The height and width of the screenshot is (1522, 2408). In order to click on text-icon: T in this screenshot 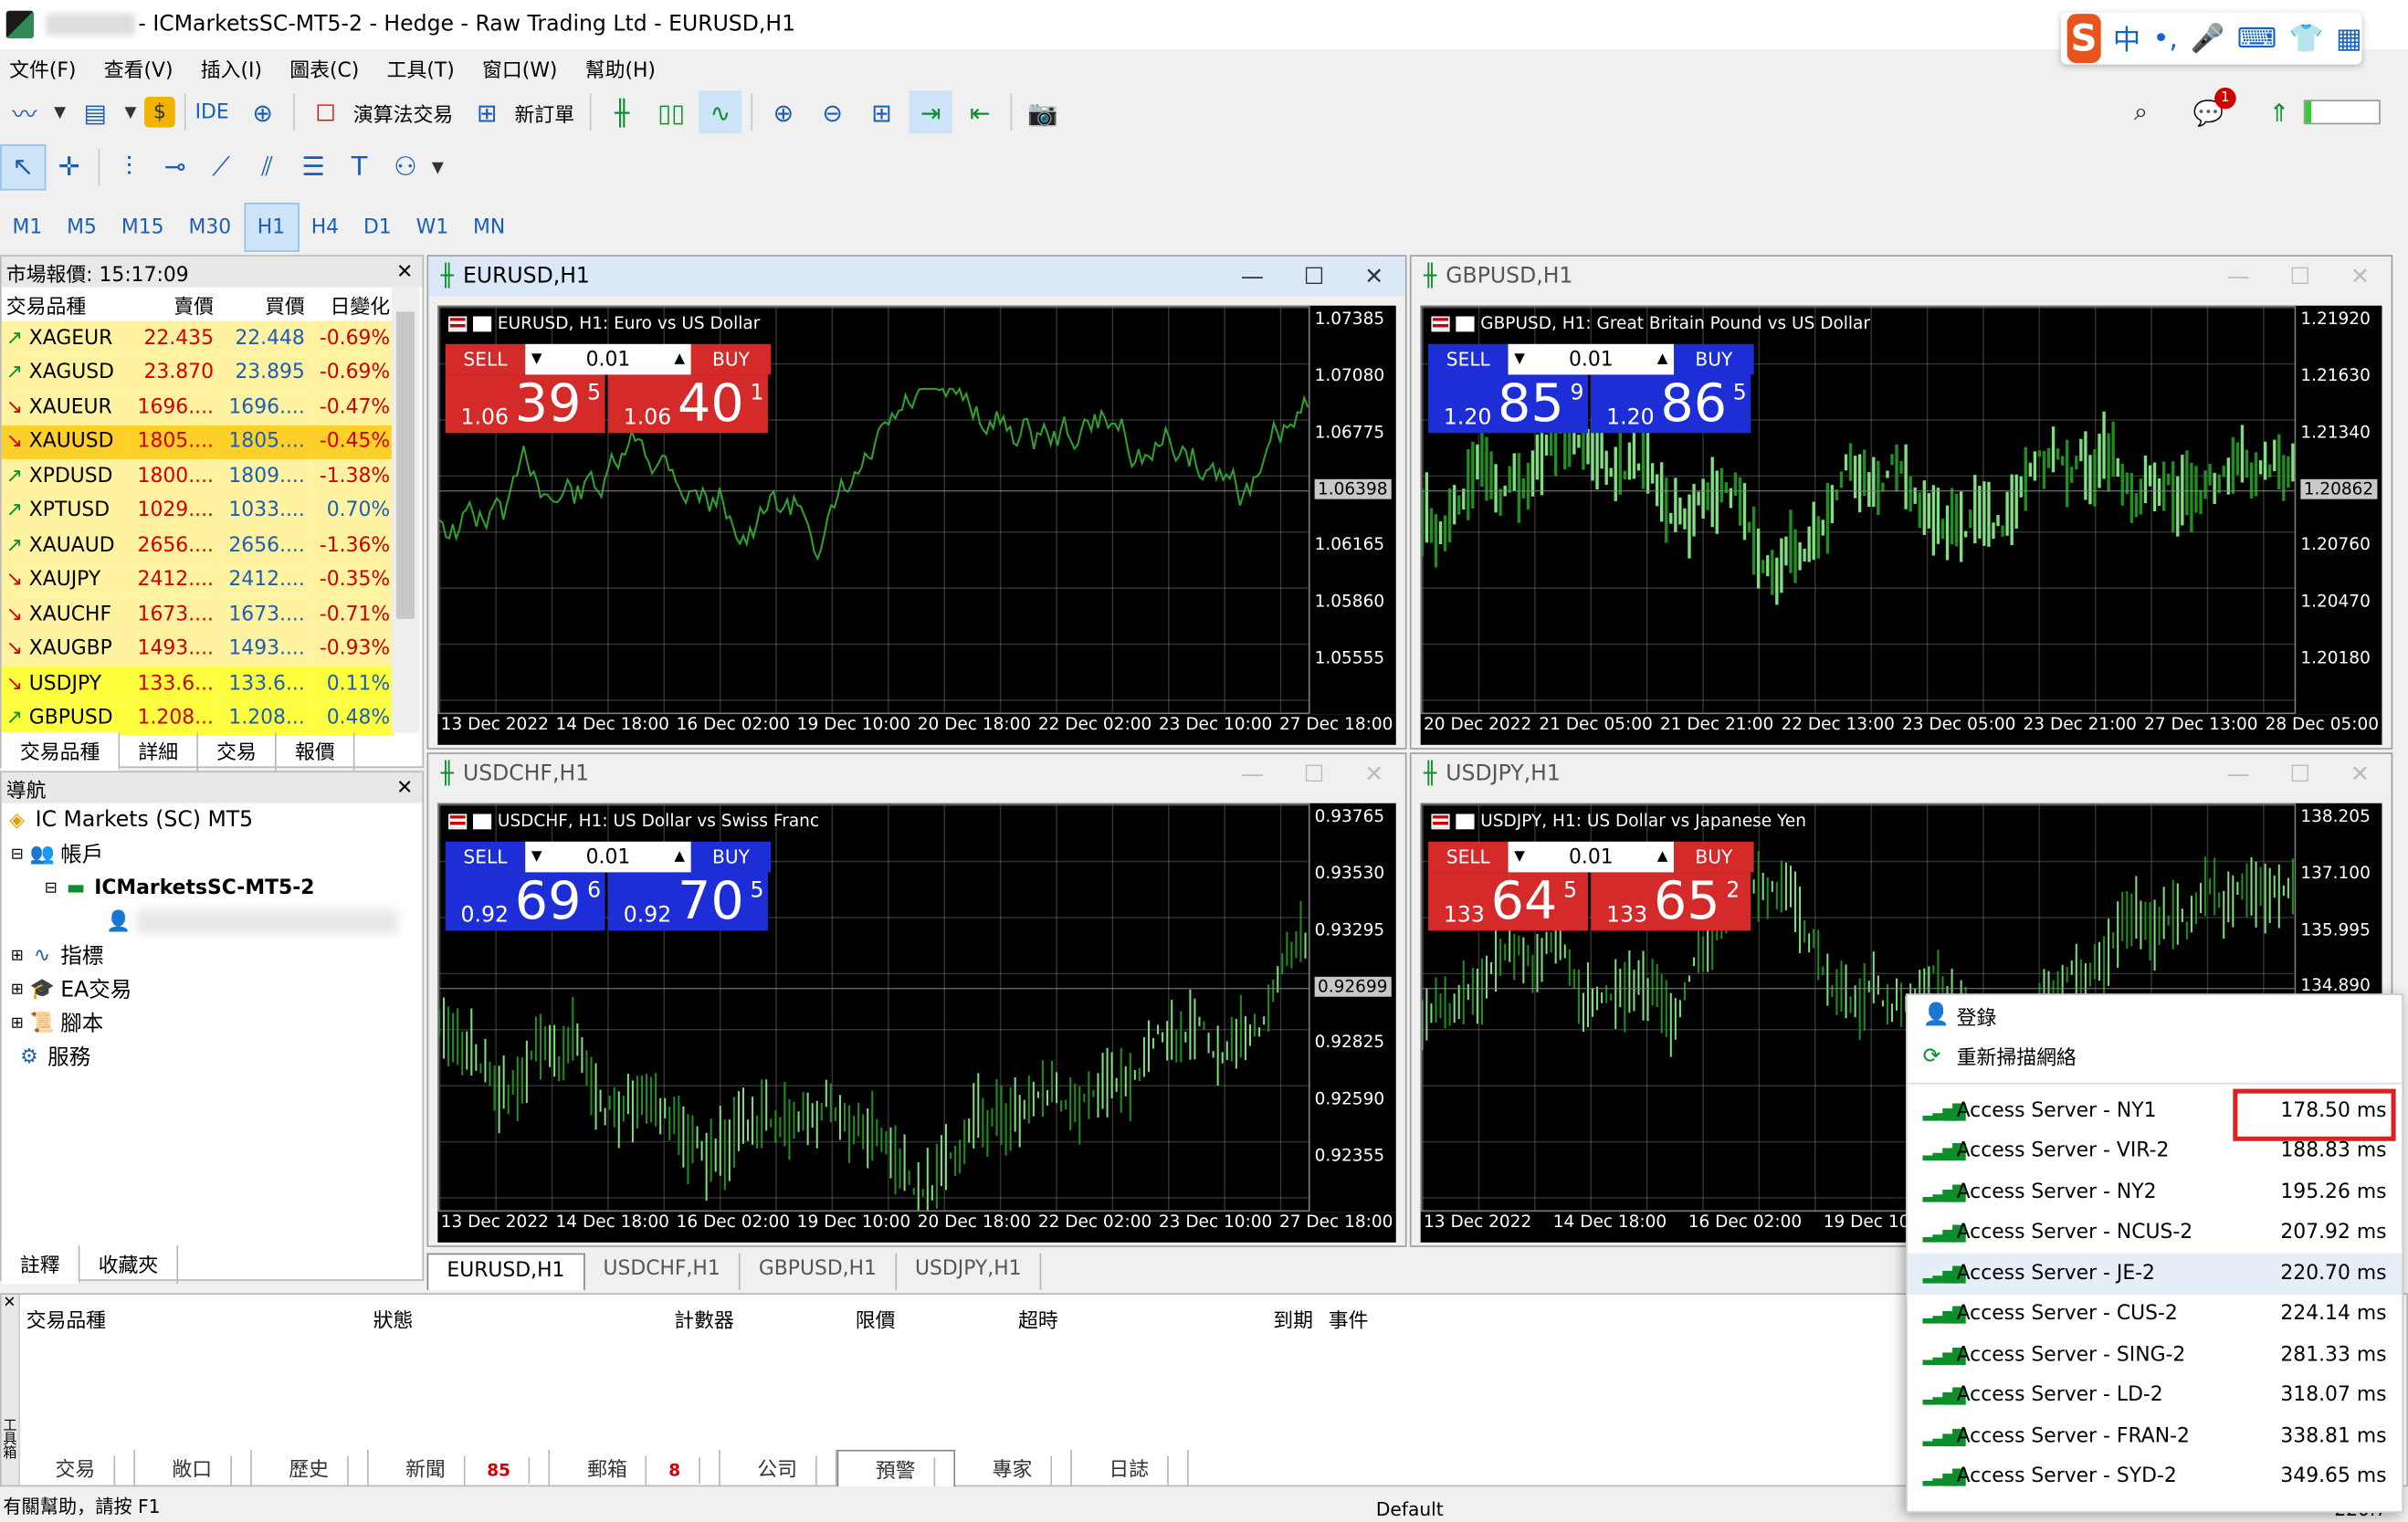, I will do `click(359, 167)`.